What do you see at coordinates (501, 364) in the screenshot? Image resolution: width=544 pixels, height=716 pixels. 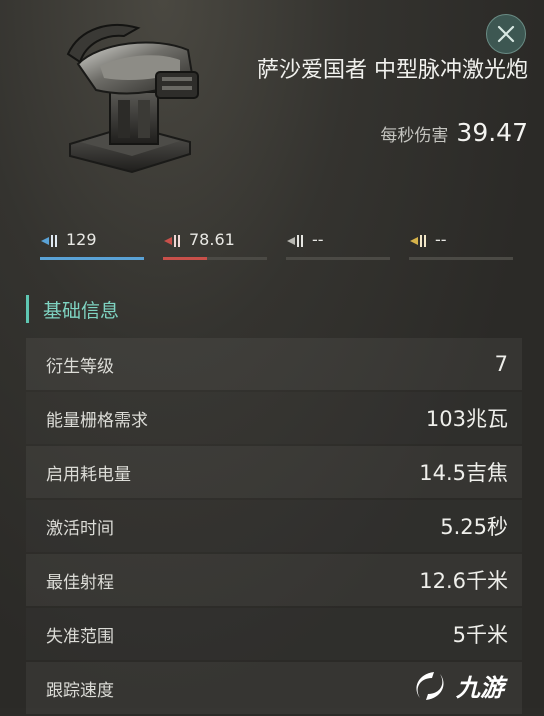 I see `attribute-value: 7` at bounding box center [501, 364].